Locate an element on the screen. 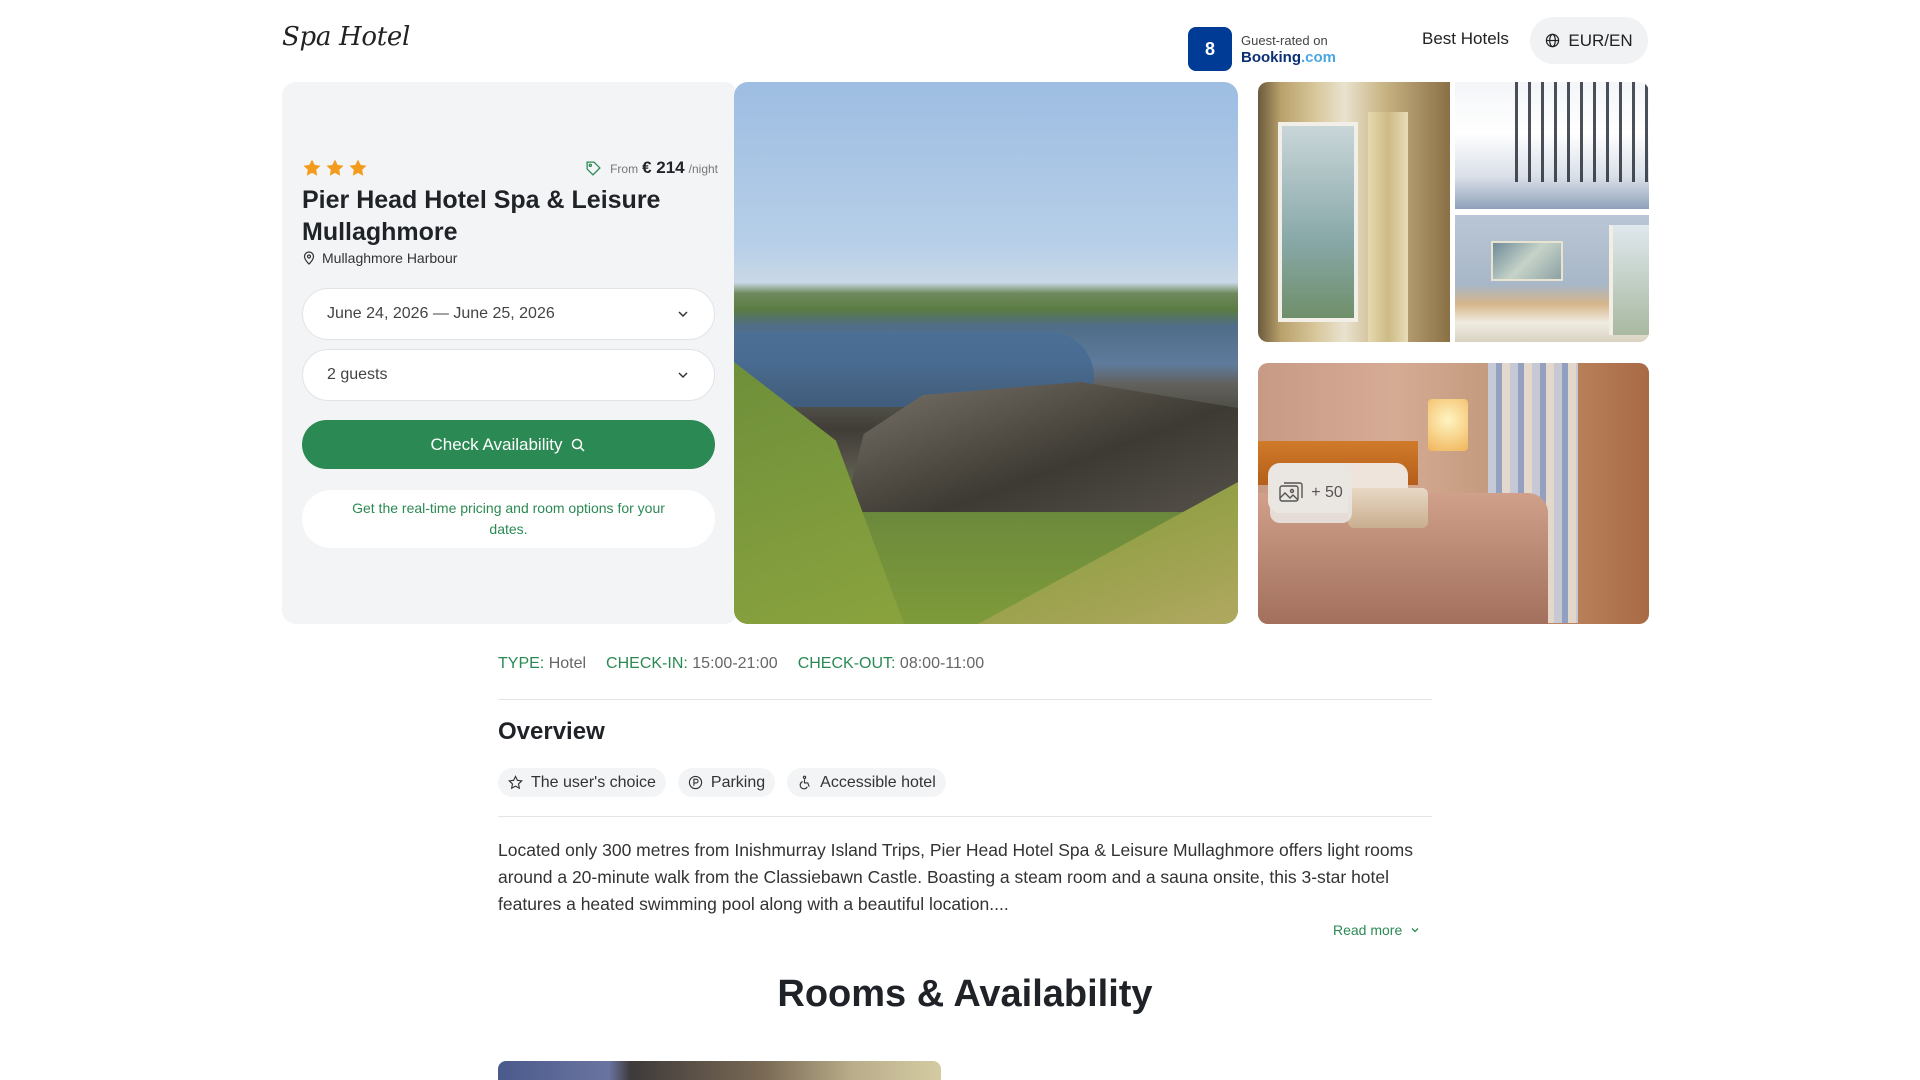 The height and width of the screenshot is (1080, 1920). gallery-photo-window is located at coordinates (1354, 212).